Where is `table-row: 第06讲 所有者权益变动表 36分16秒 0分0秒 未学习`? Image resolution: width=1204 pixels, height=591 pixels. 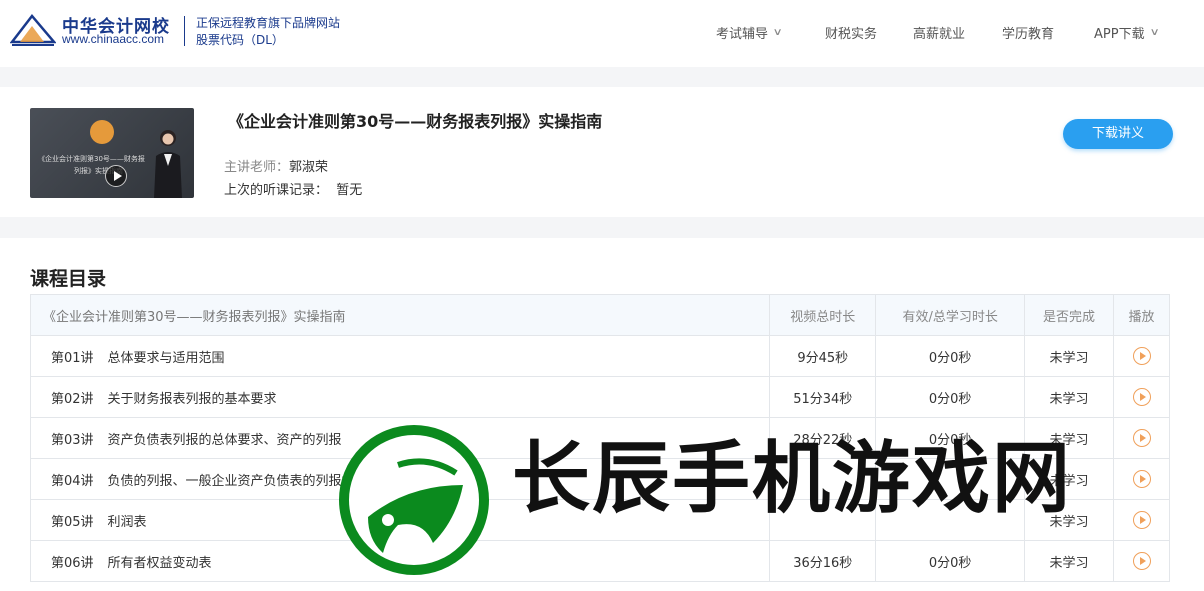 table-row: 第06讲 所有者权益变动表 36分16秒 0分0秒 未学习 is located at coordinates (599, 561).